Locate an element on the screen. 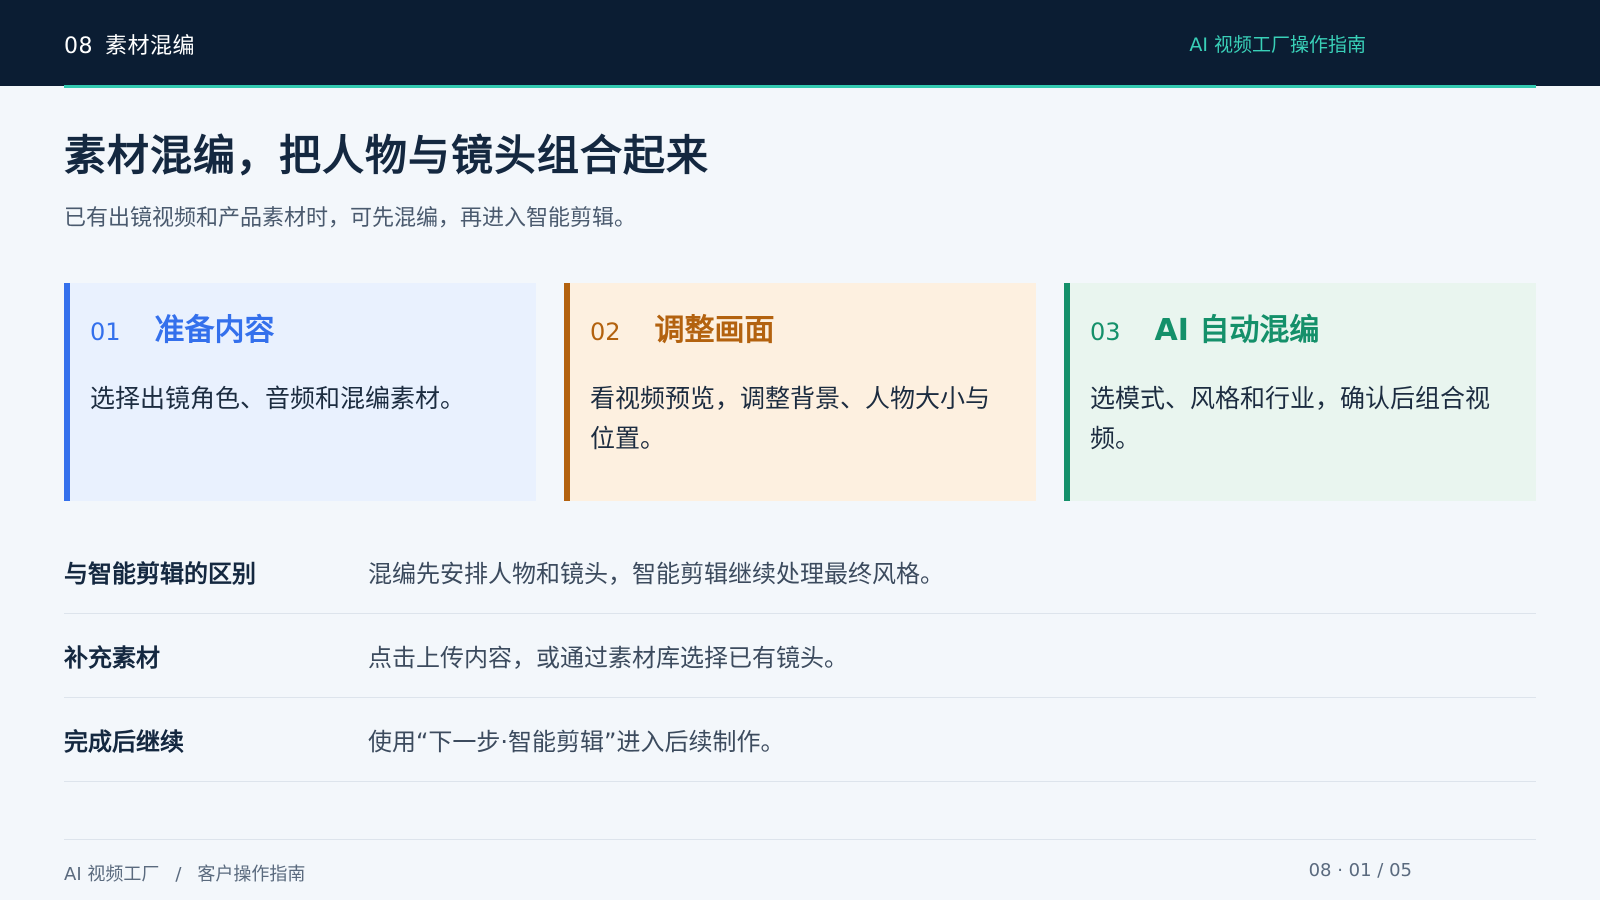  details-label: 补充素材 is located at coordinates (112, 658).